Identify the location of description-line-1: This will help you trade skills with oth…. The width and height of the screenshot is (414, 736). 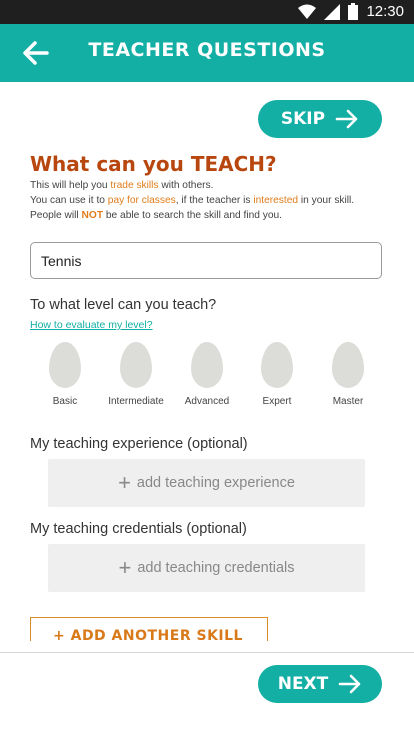
(121, 185).